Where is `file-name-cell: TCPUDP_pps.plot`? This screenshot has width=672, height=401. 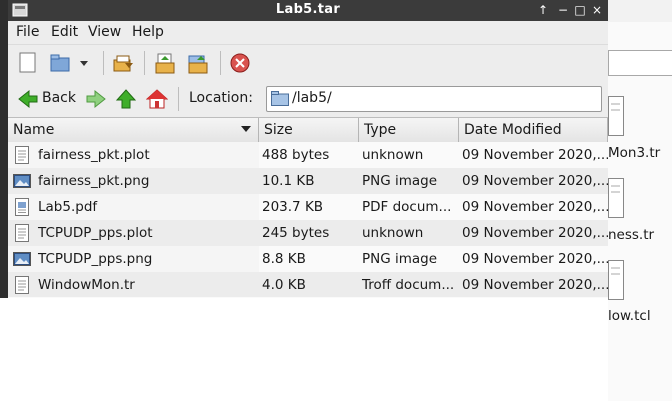 file-name-cell: TCPUDP_pps.plot is located at coordinates (133, 233).